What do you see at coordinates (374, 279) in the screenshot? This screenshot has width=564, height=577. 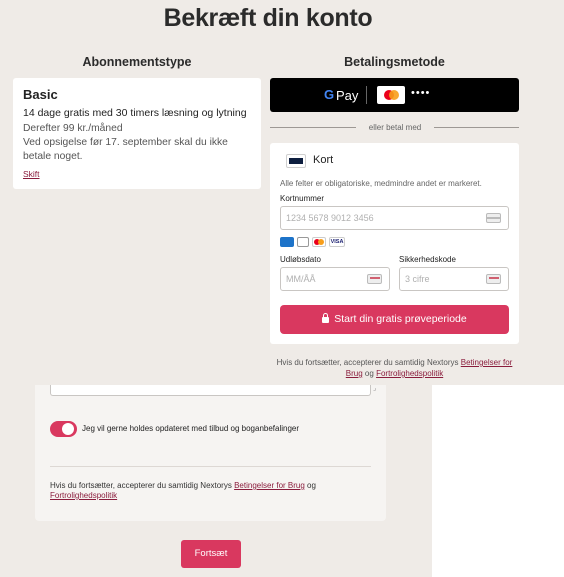 I see `expiry-card-icon` at bounding box center [374, 279].